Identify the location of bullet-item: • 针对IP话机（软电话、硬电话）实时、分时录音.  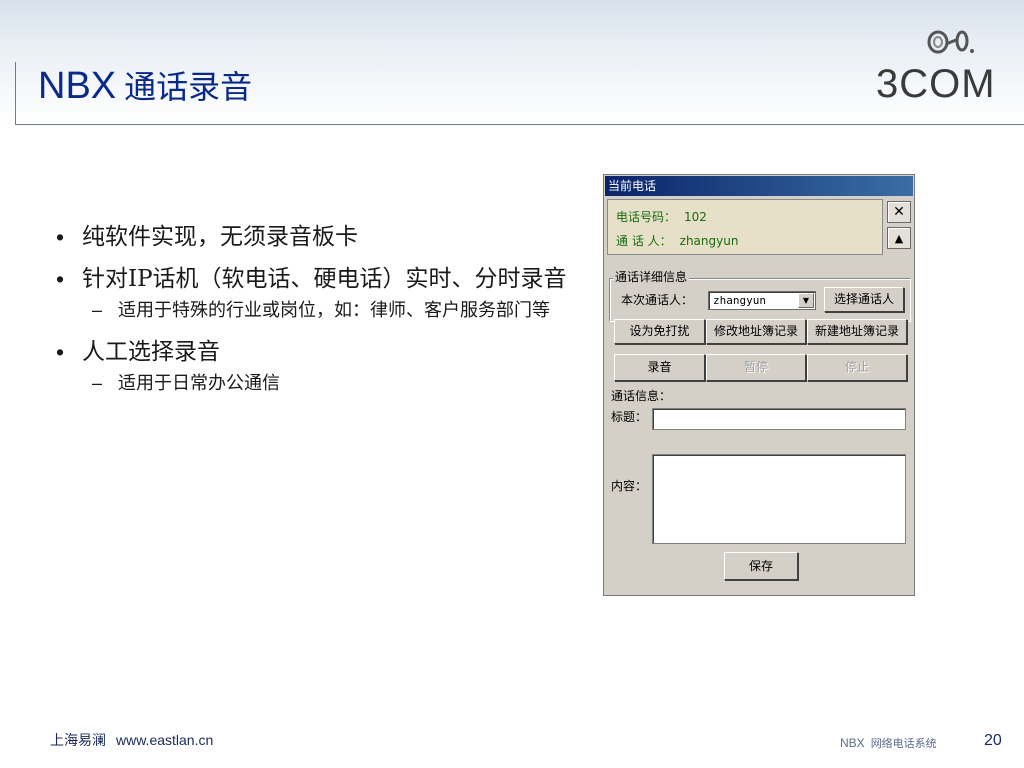
(316, 279).